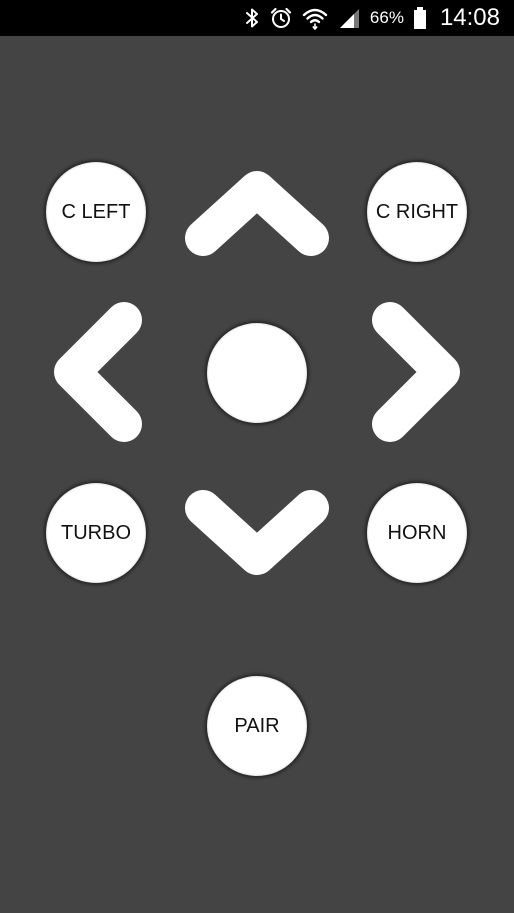 The height and width of the screenshot is (913, 514). Describe the element at coordinates (417, 212) in the screenshot. I see `c-right-button: C RIGHT` at that location.